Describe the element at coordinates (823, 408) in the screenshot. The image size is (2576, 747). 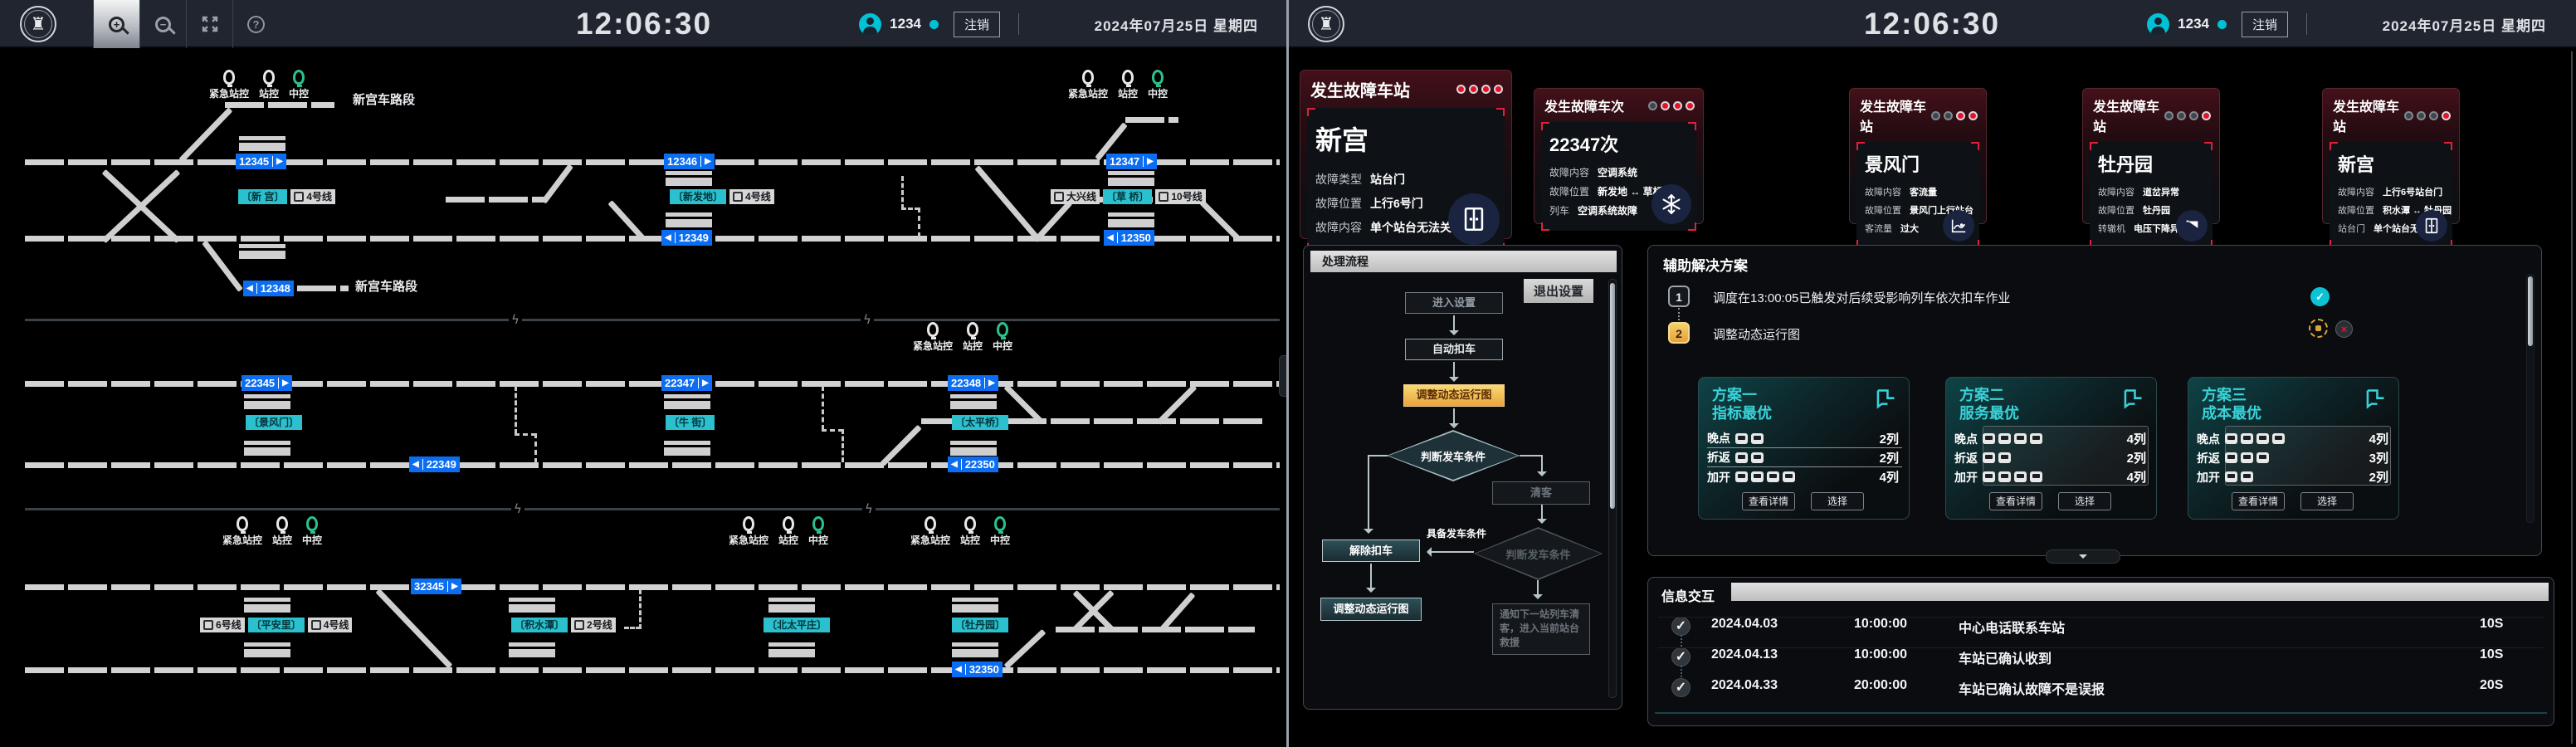
I see `route-dashed-line` at that location.